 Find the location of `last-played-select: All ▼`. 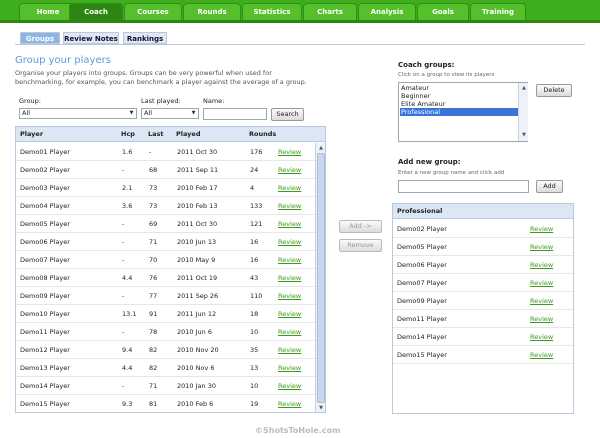

last-played-select: All ▼ is located at coordinates (170, 113).